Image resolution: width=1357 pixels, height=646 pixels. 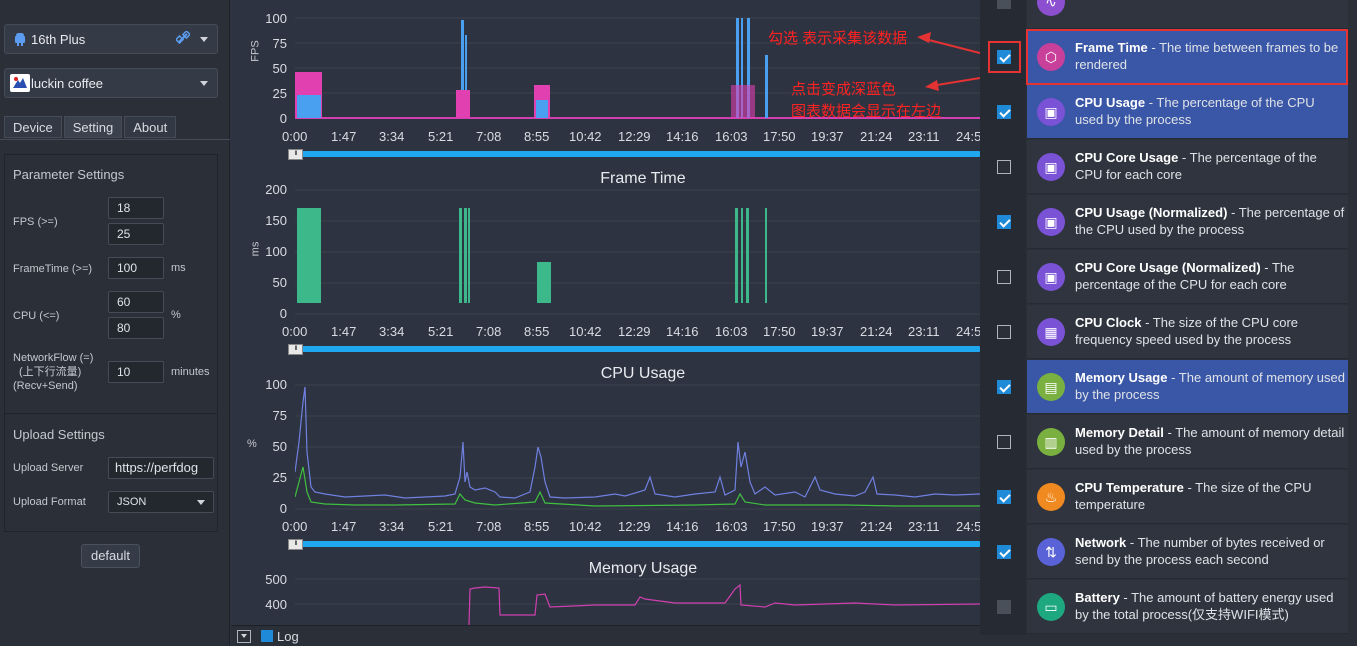 What do you see at coordinates (638, 154) in the screenshot?
I see `fps-range-scrollbar` at bounding box center [638, 154].